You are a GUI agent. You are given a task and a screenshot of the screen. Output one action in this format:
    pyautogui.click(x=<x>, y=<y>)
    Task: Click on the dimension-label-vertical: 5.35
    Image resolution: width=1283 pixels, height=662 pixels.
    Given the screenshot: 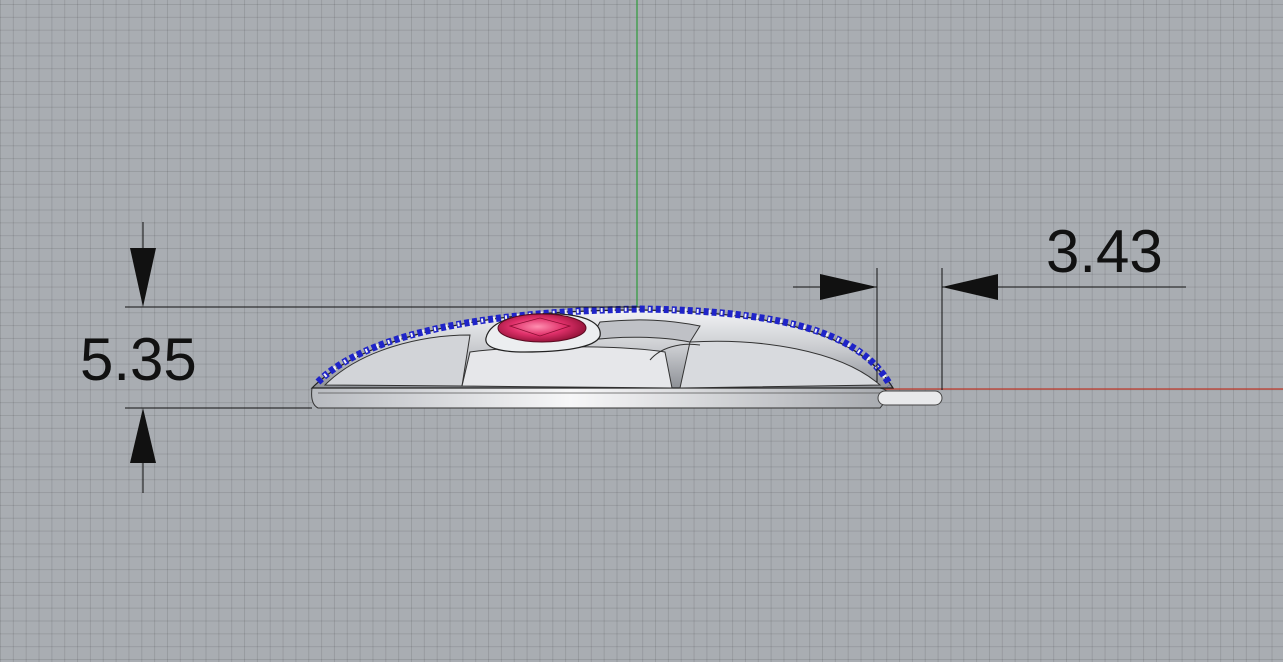 What is the action you would take?
    pyautogui.click(x=138, y=359)
    